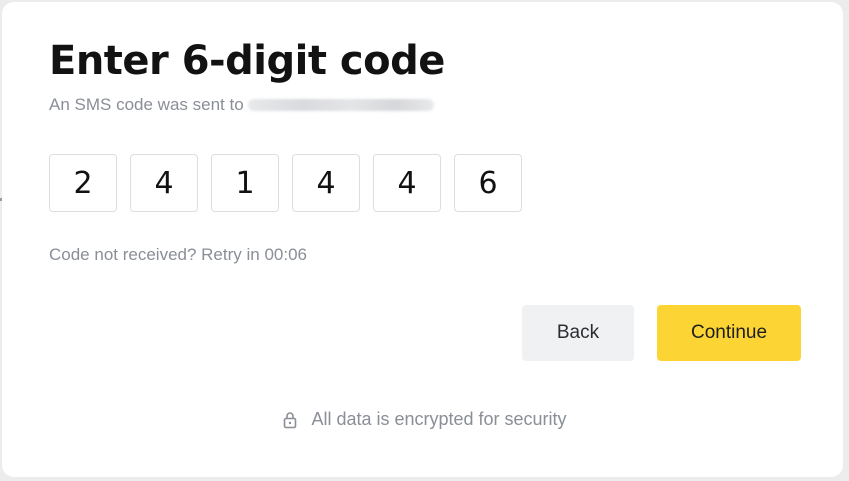 The width and height of the screenshot is (849, 481). Describe the element at coordinates (326, 183) in the screenshot. I see `code-digit-4: 4` at that location.